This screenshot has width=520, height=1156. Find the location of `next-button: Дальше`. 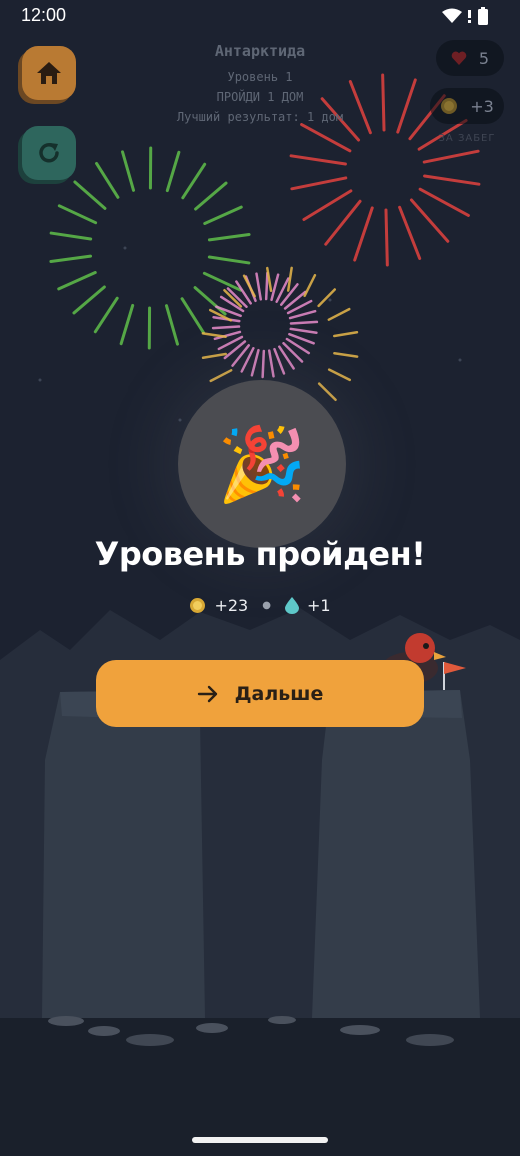

next-button: Дальше is located at coordinates (260, 693).